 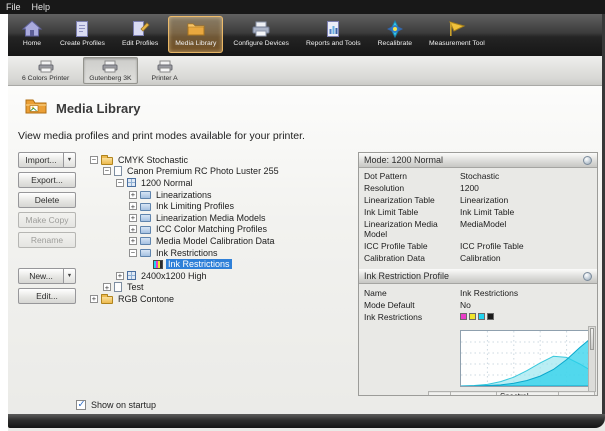 I want to click on property-row: Dot Pattern Stochastic, so click(x=478, y=177).